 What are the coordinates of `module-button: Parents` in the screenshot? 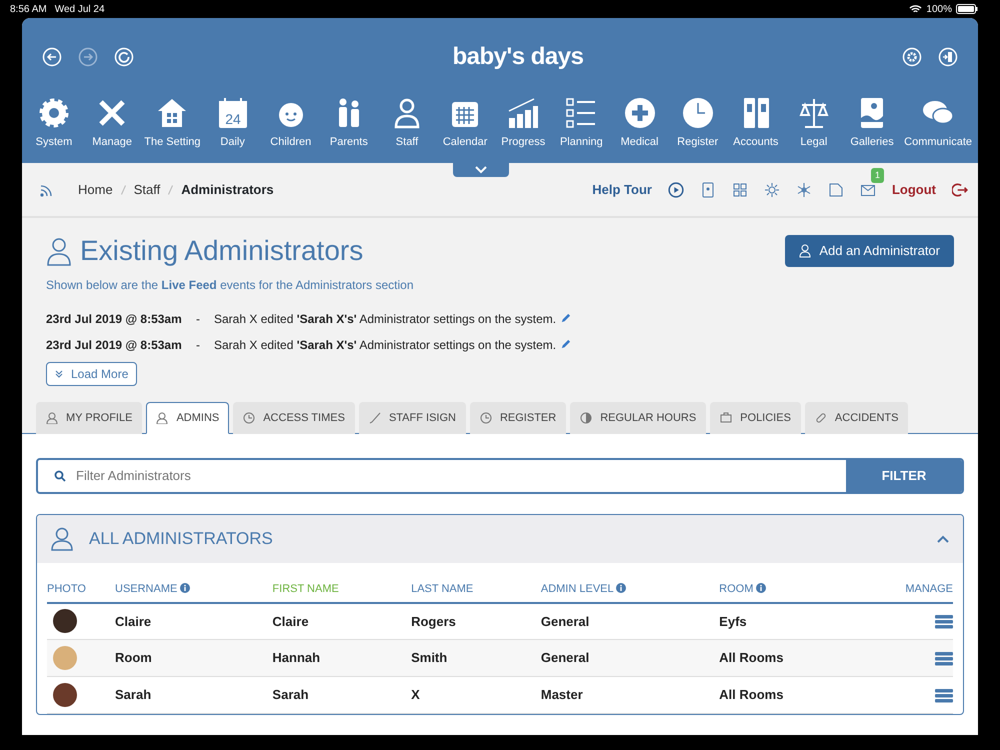 It's located at (348, 123).